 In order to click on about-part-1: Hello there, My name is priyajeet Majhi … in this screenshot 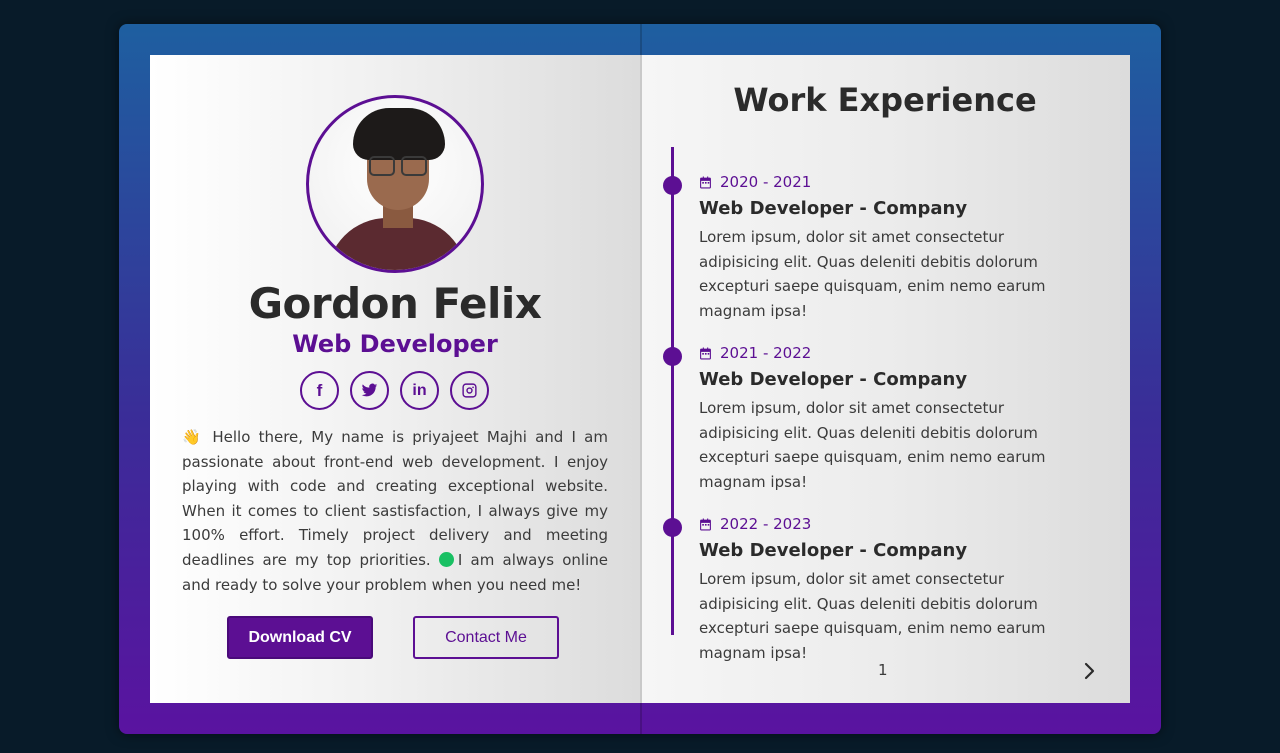, I will do `click(395, 498)`.